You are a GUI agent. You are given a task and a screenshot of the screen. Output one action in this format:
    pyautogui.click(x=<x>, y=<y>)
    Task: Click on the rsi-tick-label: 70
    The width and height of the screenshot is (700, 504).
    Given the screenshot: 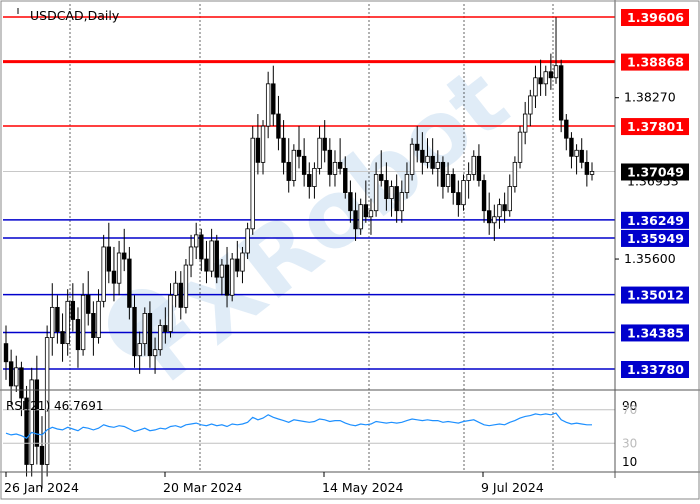 What is the action you would take?
    pyautogui.click(x=629, y=410)
    